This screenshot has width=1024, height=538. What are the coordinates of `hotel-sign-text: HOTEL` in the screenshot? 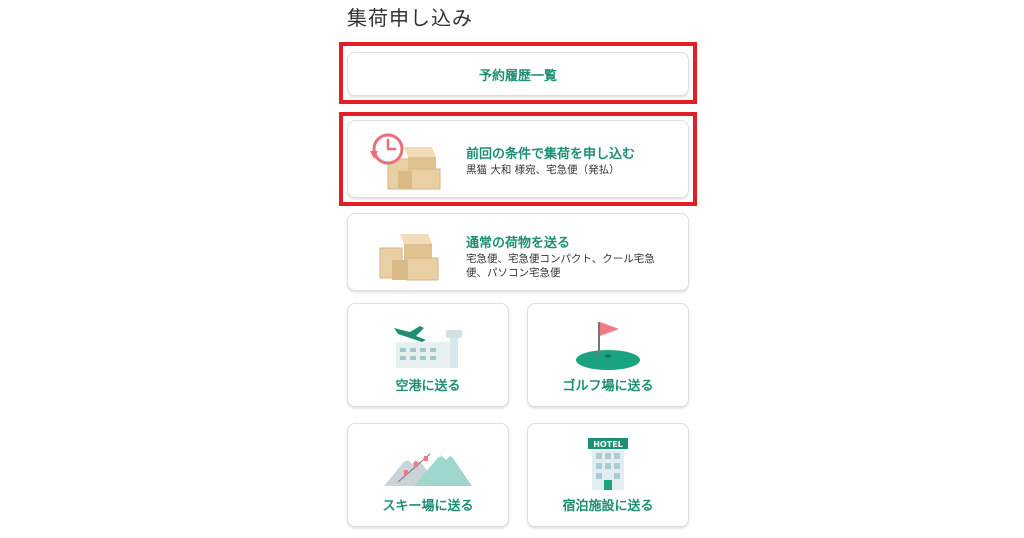 It's located at (608, 444).